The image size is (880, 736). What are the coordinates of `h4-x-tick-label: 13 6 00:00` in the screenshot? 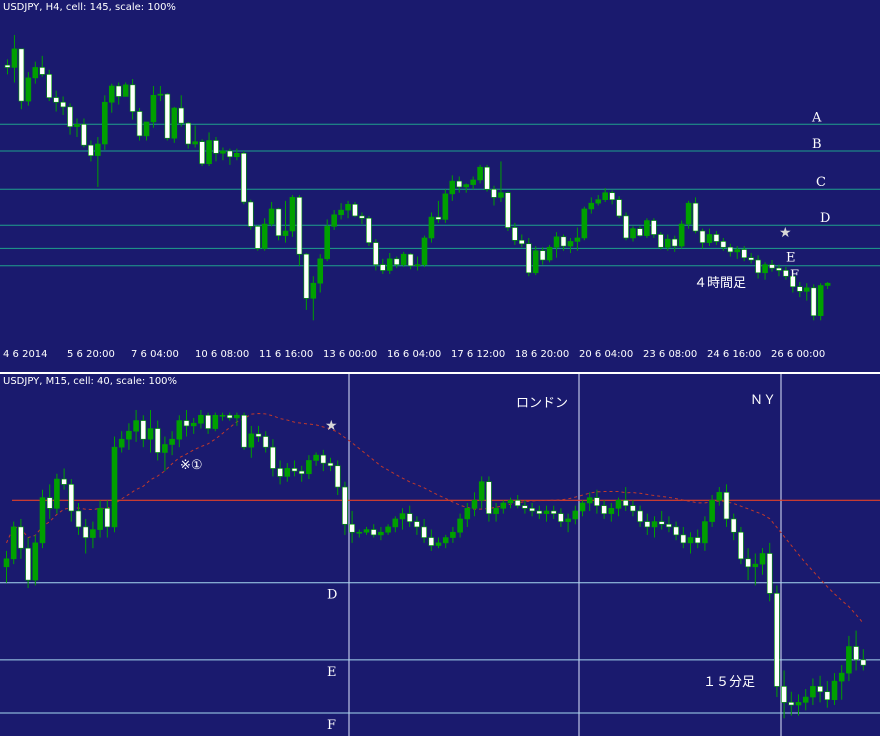 It's located at (350, 354).